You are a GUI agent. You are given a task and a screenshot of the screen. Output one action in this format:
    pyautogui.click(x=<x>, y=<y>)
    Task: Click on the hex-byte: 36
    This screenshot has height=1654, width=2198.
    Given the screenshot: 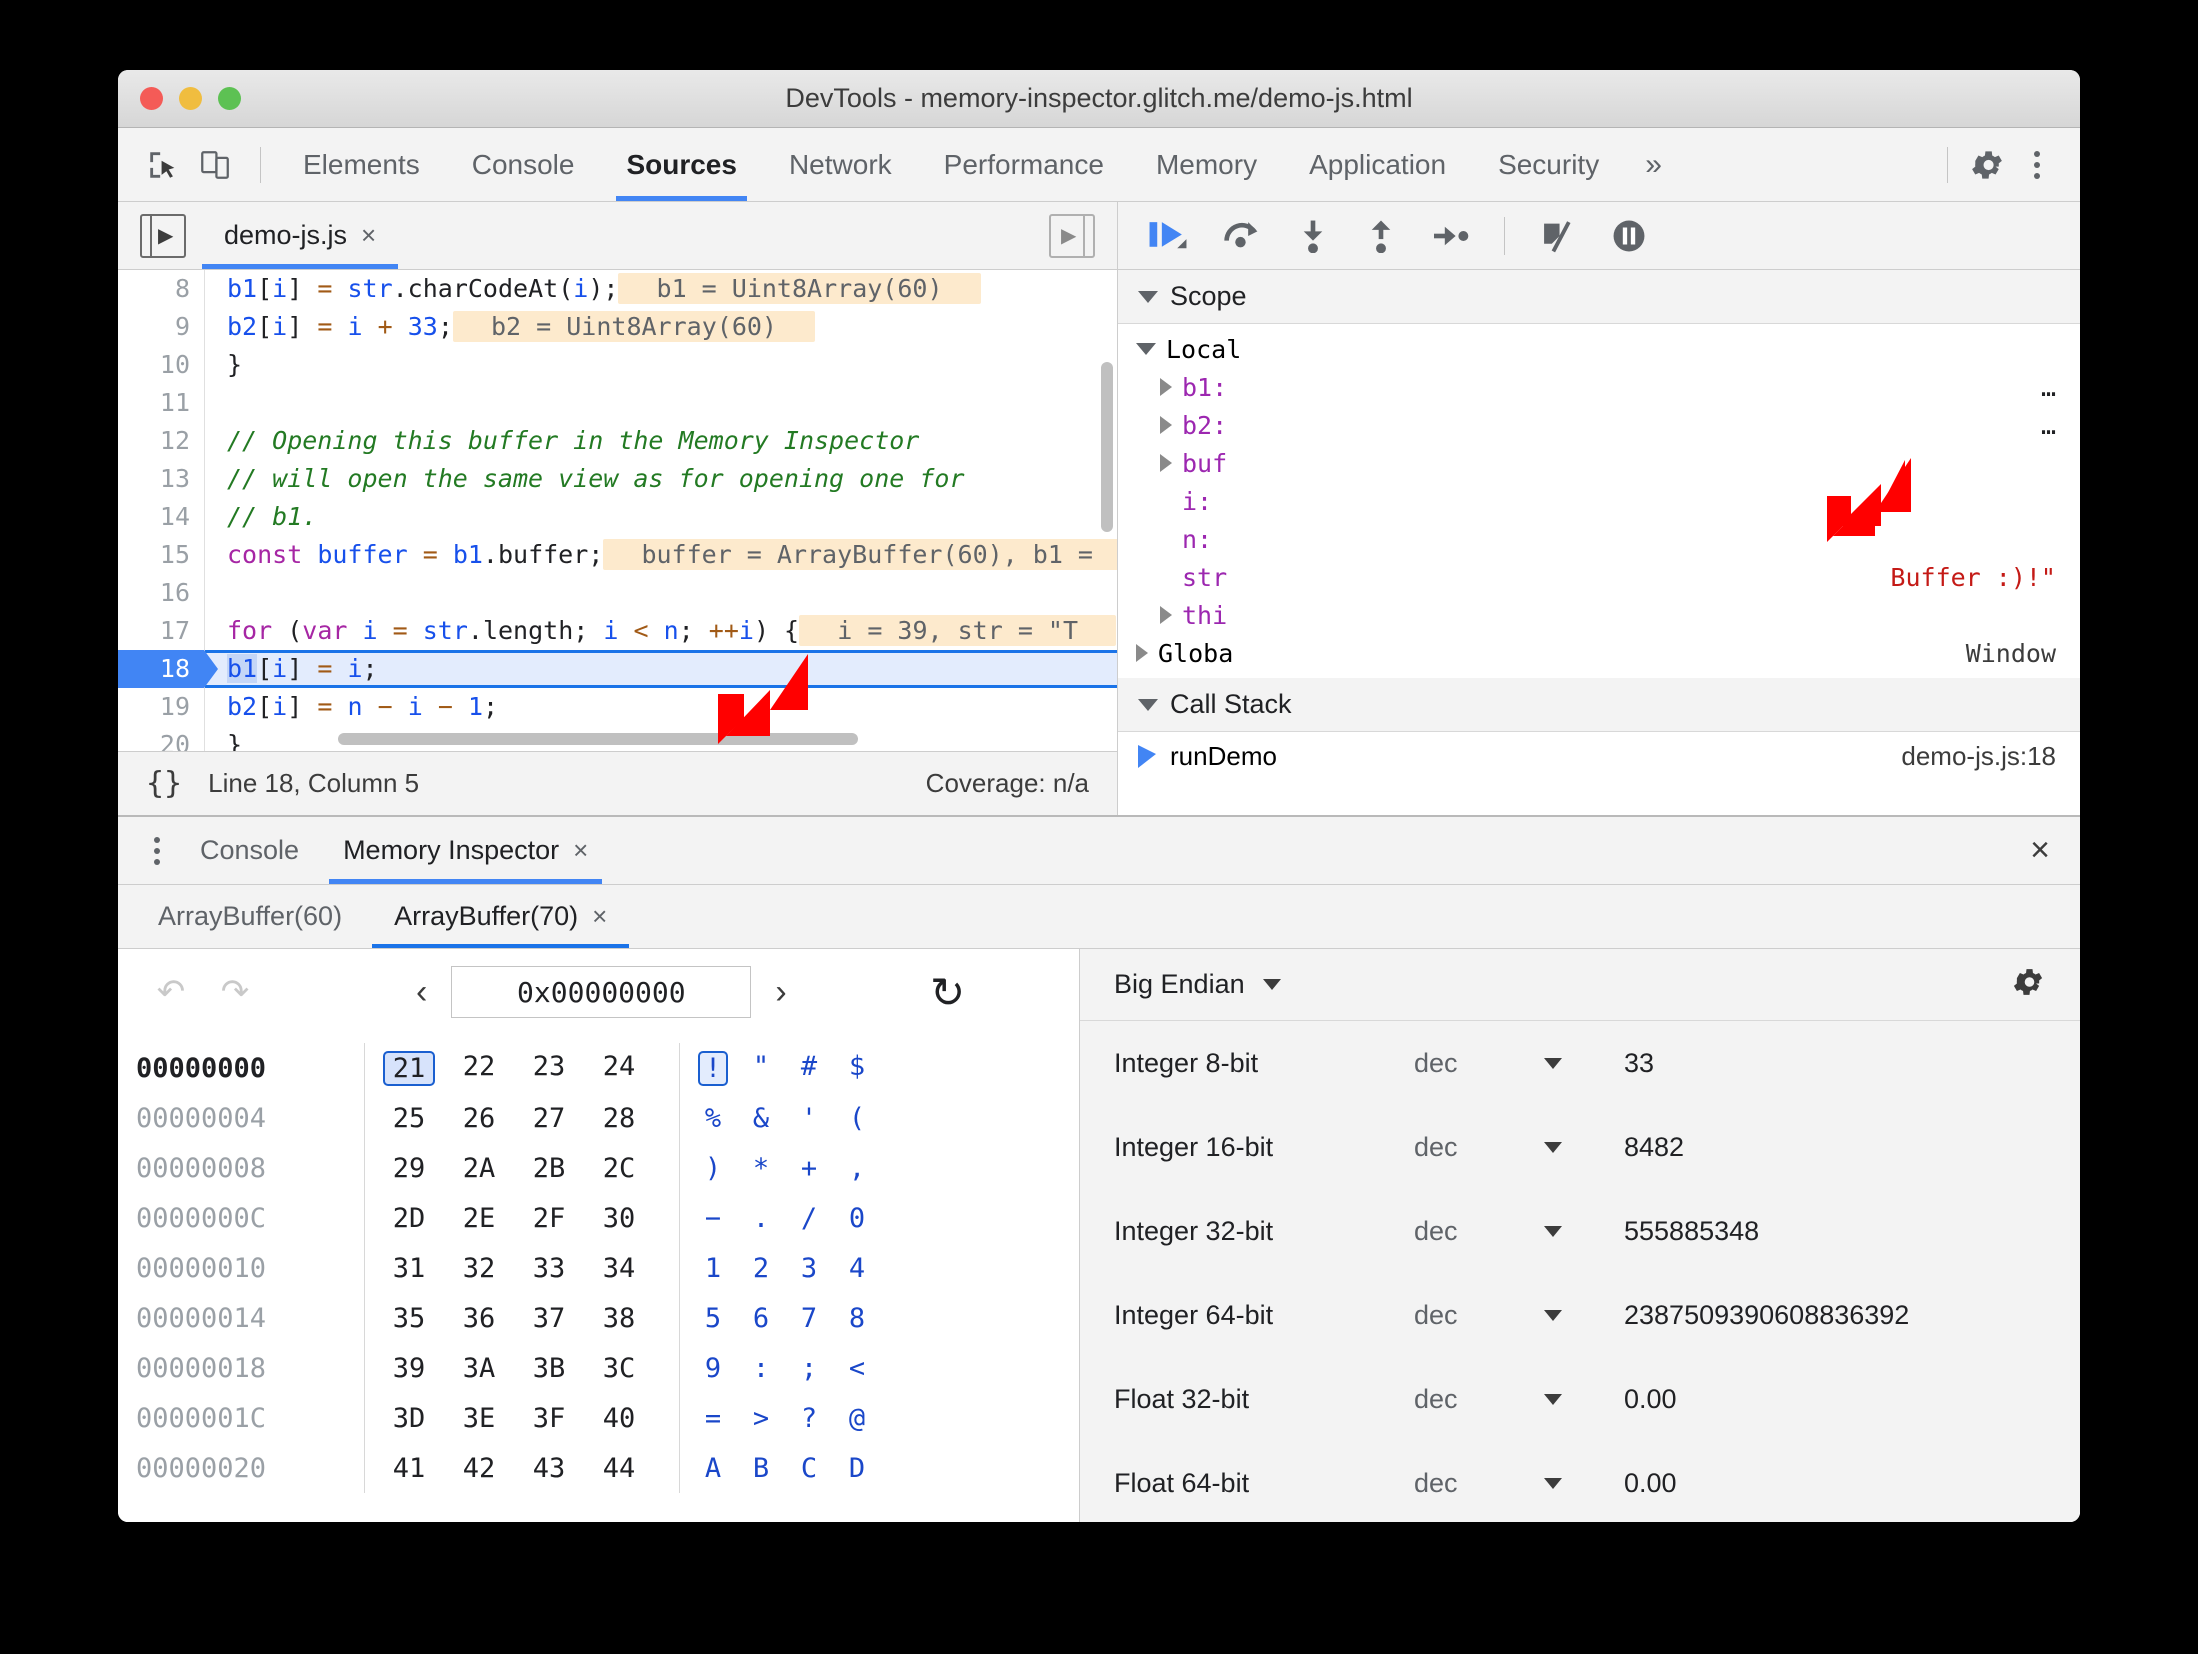 What is the action you would take?
    pyautogui.click(x=479, y=1318)
    